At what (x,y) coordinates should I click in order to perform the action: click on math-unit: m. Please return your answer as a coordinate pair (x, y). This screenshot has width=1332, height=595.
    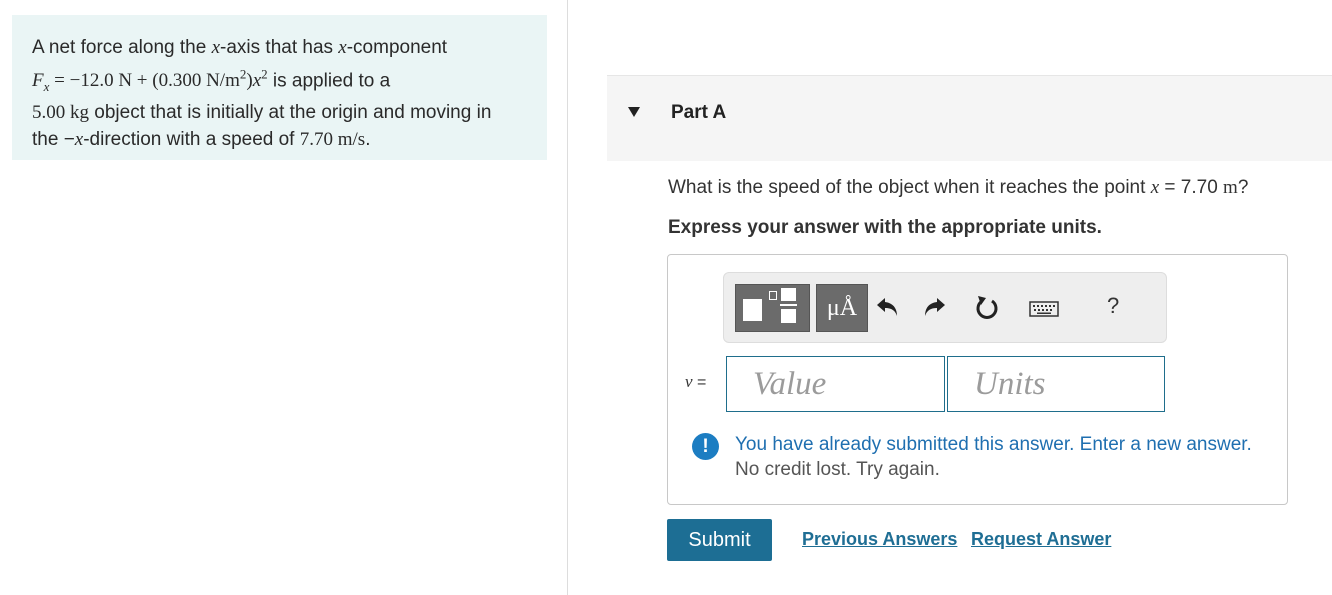
    Looking at the image, I should click on (1230, 187).